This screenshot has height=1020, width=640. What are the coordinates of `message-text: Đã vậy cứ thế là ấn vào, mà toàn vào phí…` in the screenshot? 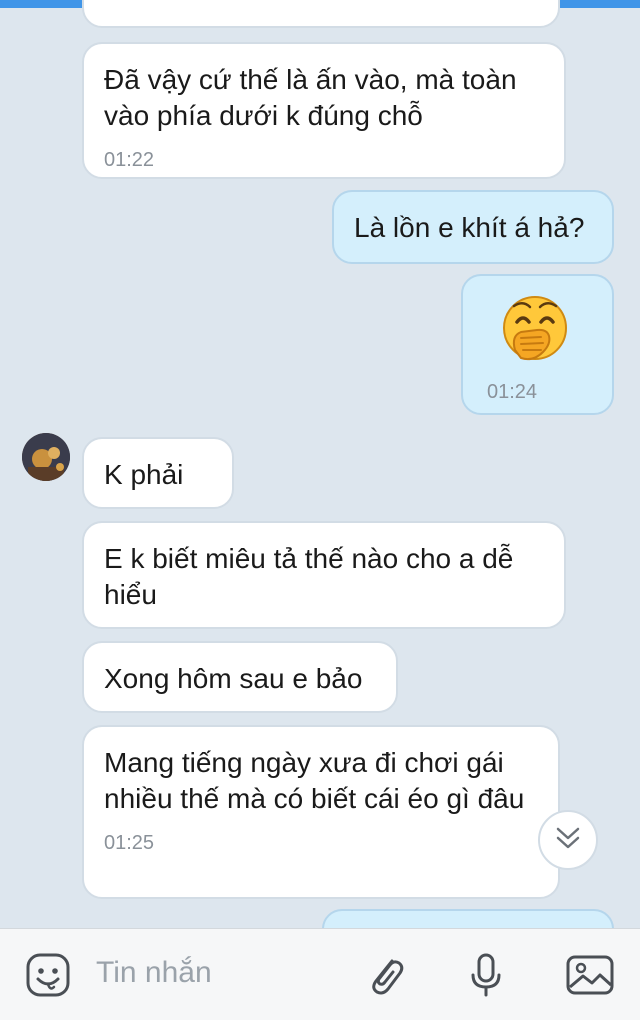 It's located at (314, 97).